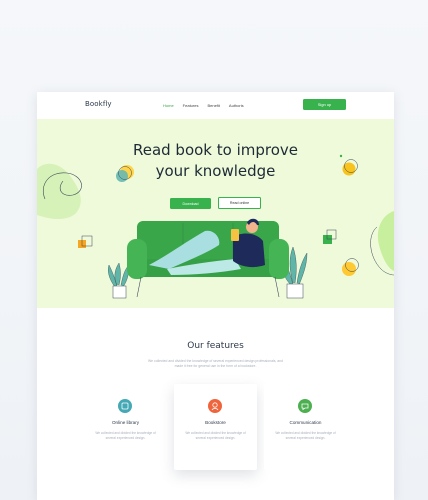 The image size is (428, 500). What do you see at coordinates (119, 275) in the screenshot?
I see `left-plant-leaves` at bounding box center [119, 275].